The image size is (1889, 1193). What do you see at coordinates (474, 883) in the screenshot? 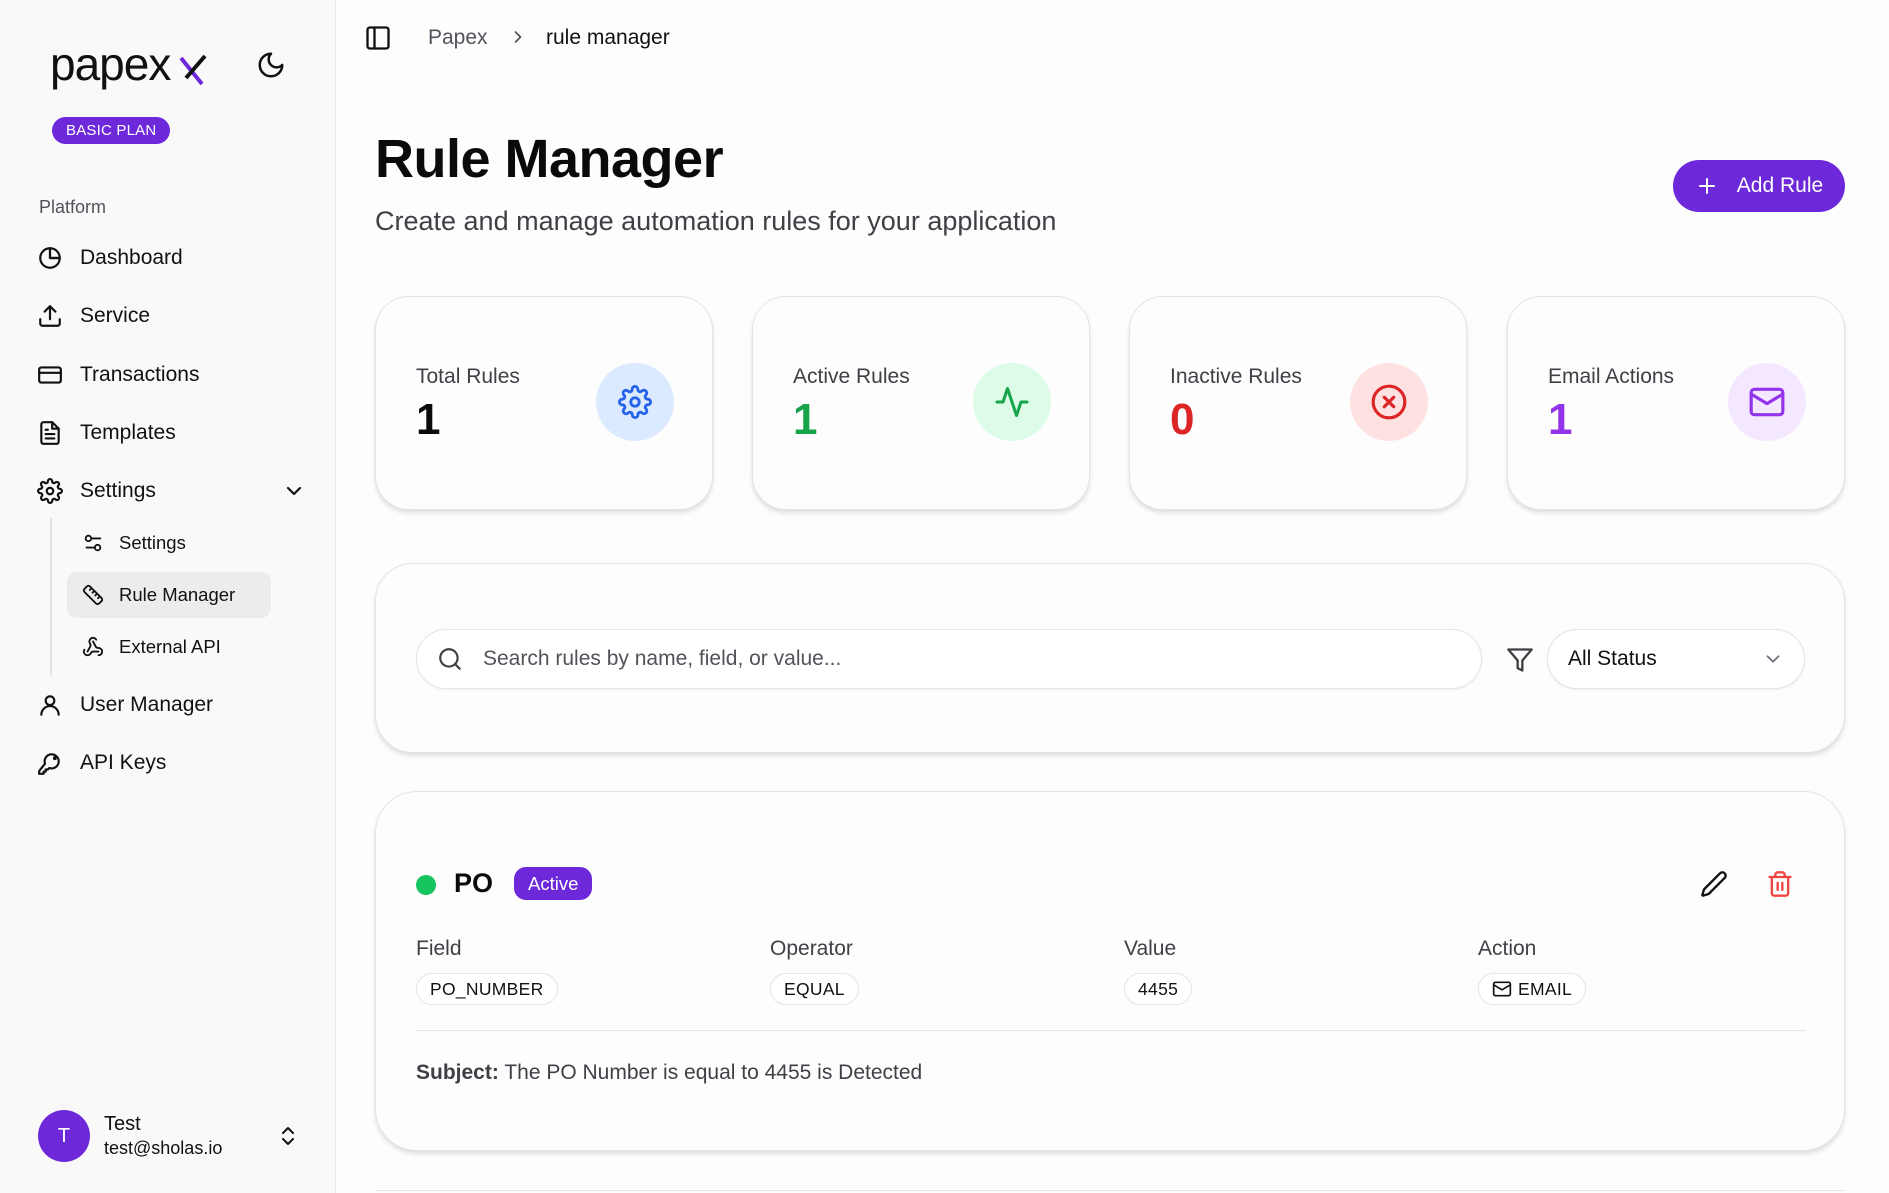
I see `rule-name: PO` at bounding box center [474, 883].